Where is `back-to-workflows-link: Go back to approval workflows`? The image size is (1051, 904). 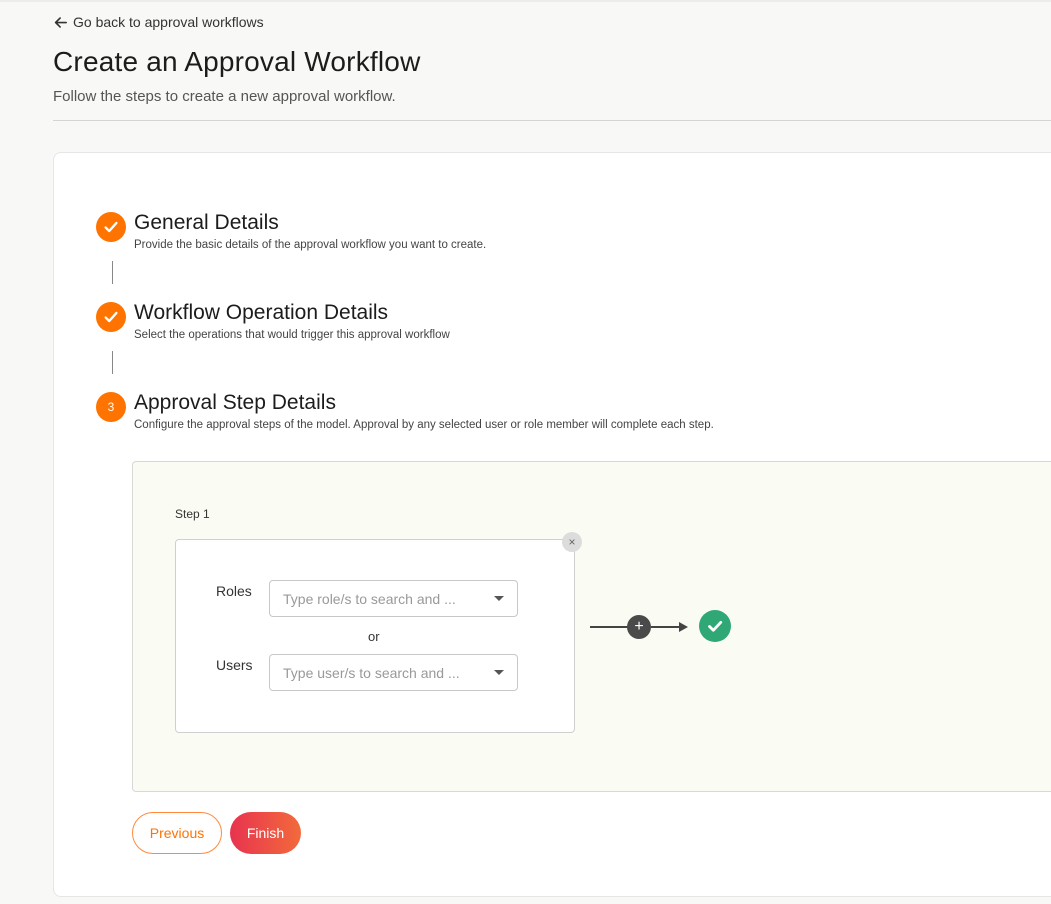
back-to-workflows-link: Go back to approval workflows is located at coordinates (159, 22).